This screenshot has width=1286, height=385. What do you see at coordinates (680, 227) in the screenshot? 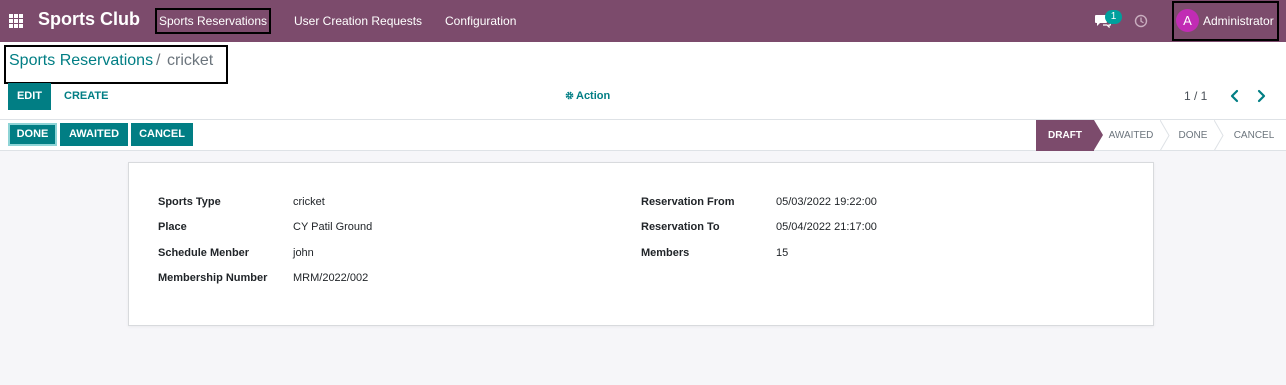
I see `field-label-reservation-to: Reservation To` at bounding box center [680, 227].